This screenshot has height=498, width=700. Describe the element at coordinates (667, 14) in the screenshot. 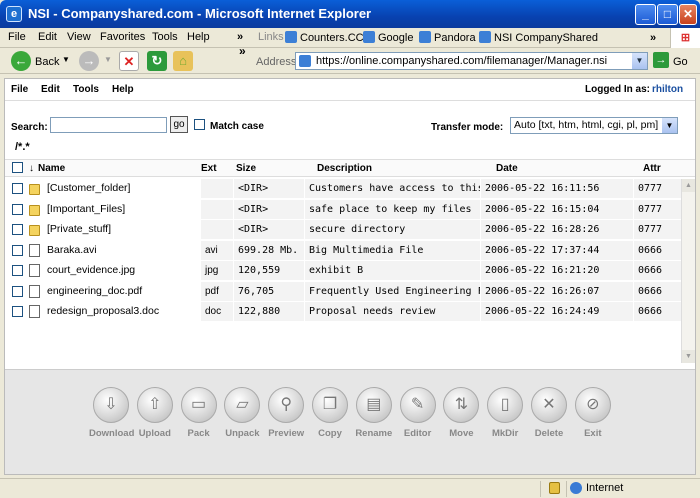

I see `maximize-button: □` at that location.